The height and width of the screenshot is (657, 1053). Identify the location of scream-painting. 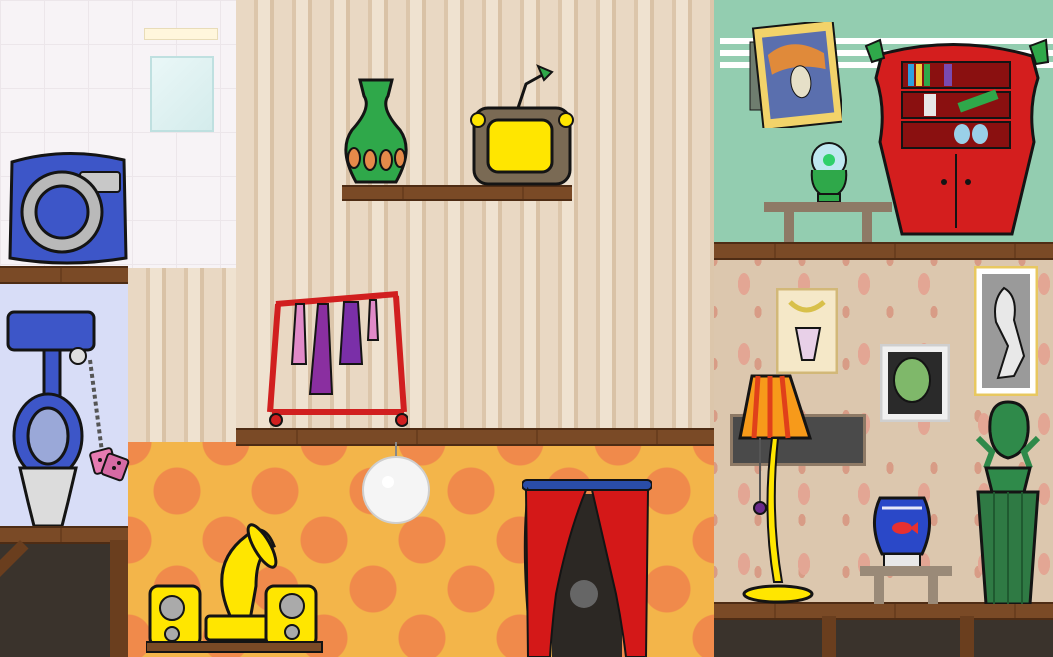
(794, 75).